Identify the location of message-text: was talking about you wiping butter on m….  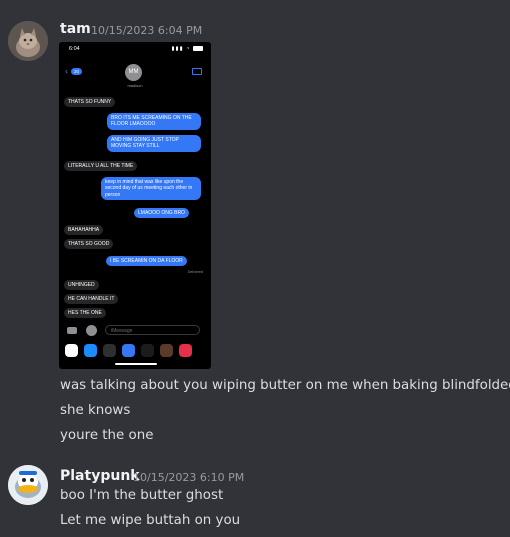
(285, 385).